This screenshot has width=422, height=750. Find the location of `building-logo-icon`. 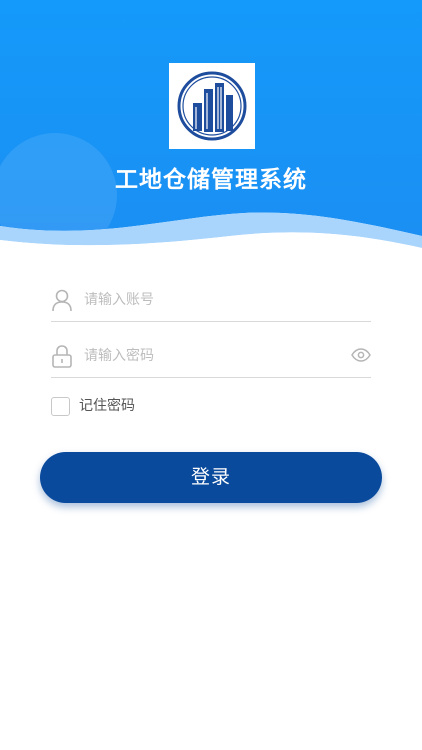

building-logo-icon is located at coordinates (212, 106).